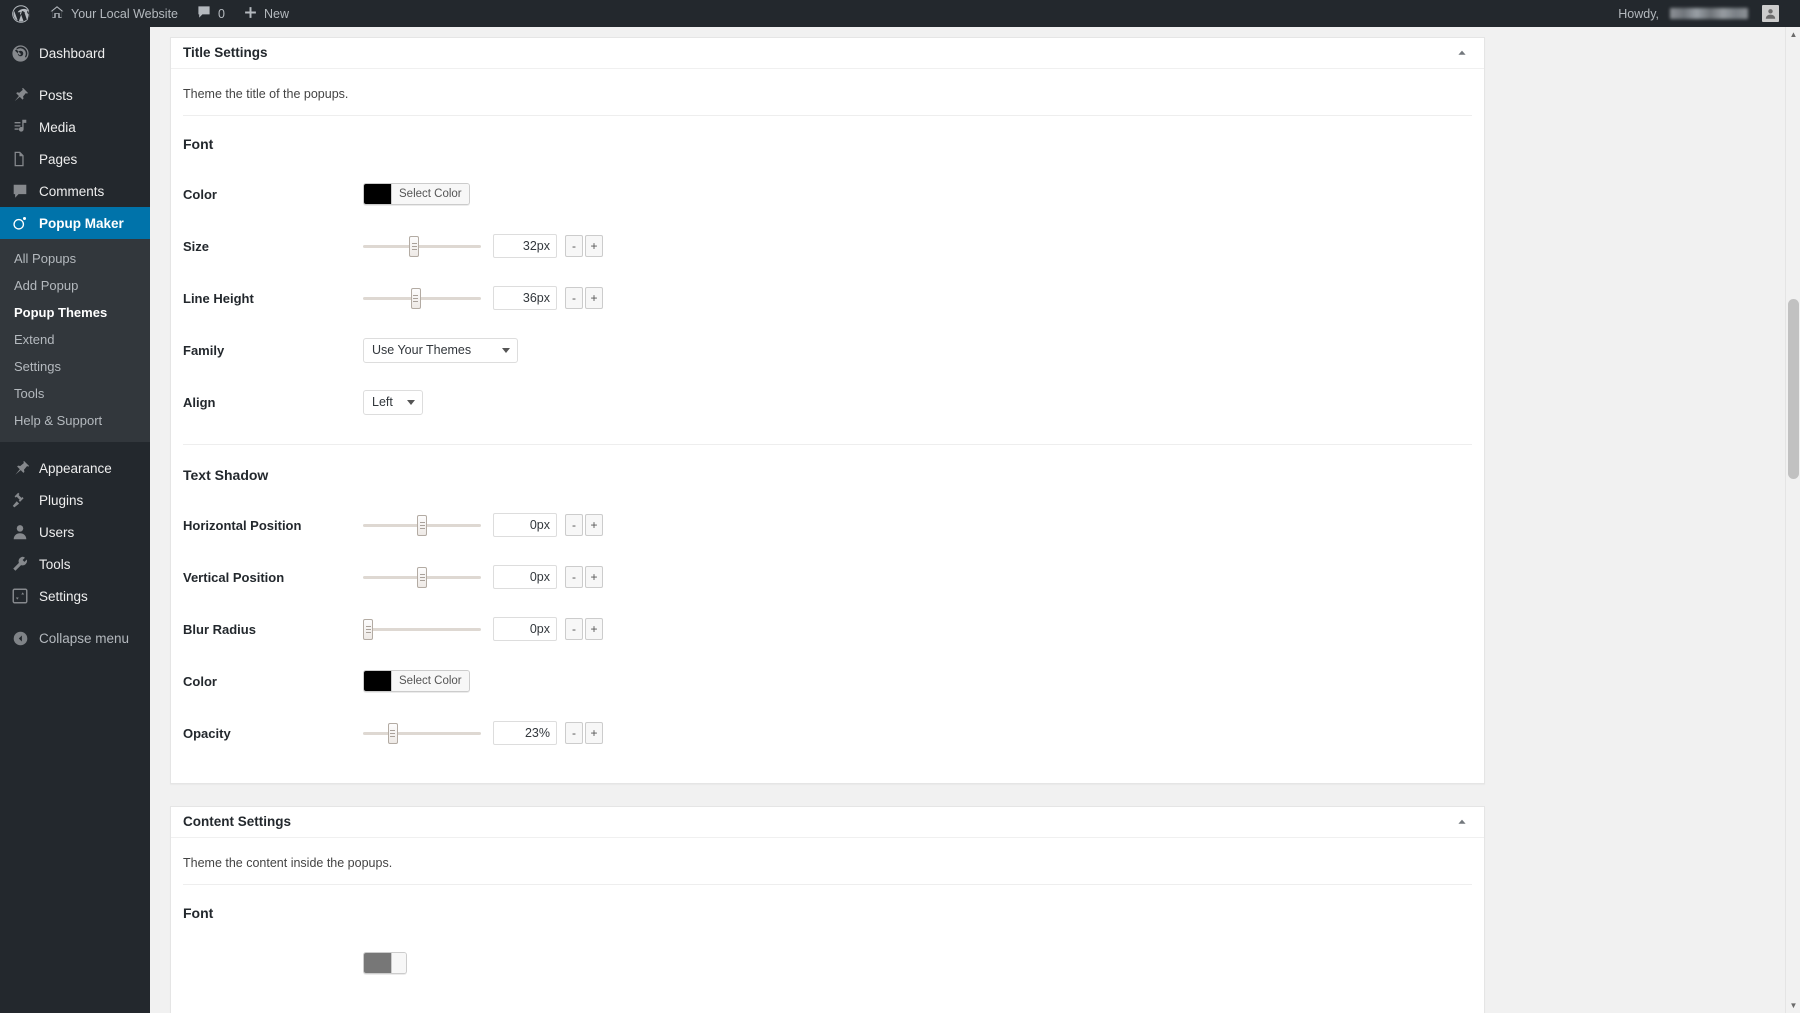 The image size is (1800, 1013). I want to click on shadow-vertical-slider, so click(422, 577).